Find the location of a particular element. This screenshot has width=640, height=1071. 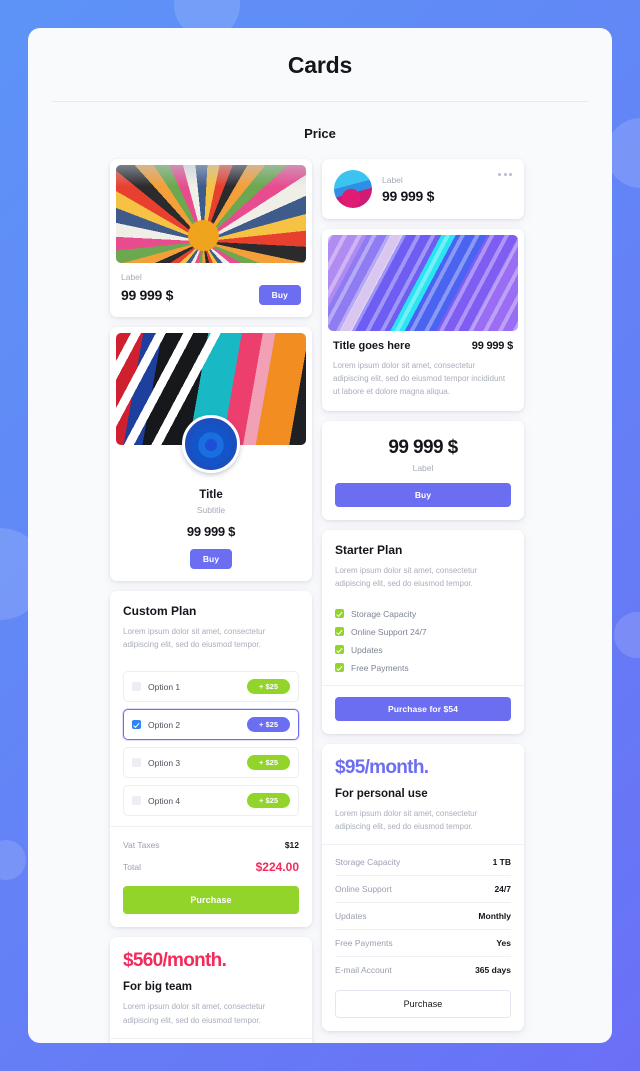

big-team-subtitle: For big team is located at coordinates (158, 987).